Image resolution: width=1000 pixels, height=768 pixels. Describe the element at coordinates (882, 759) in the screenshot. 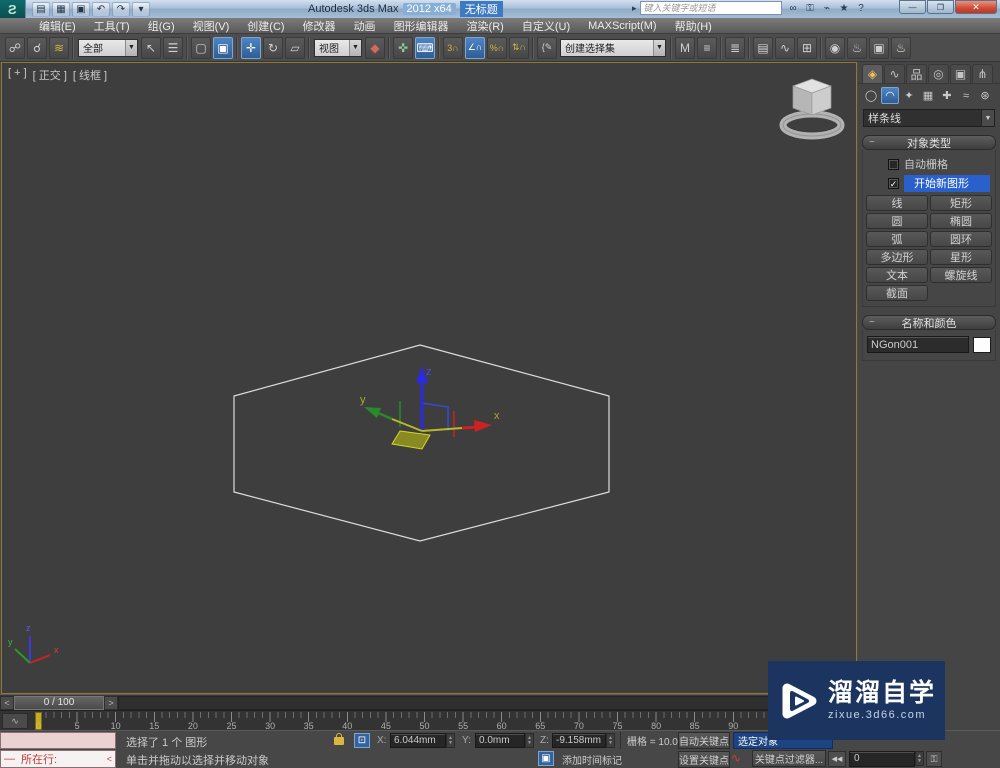

I see `current-frame-field: 0` at that location.